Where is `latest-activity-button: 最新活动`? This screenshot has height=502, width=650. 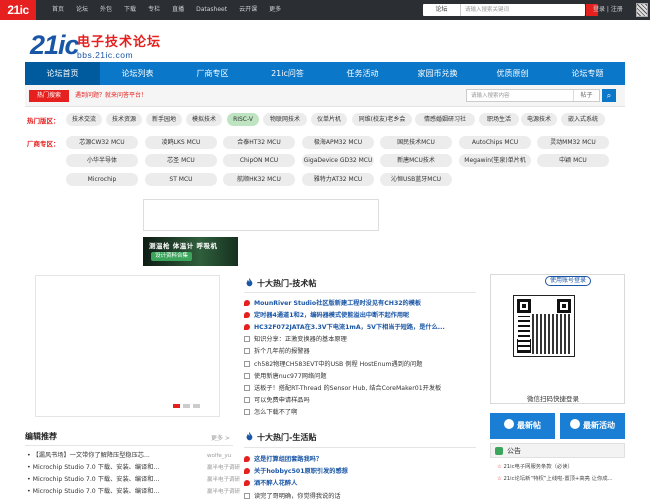 latest-activity-button: 最新活动 is located at coordinates (592, 426).